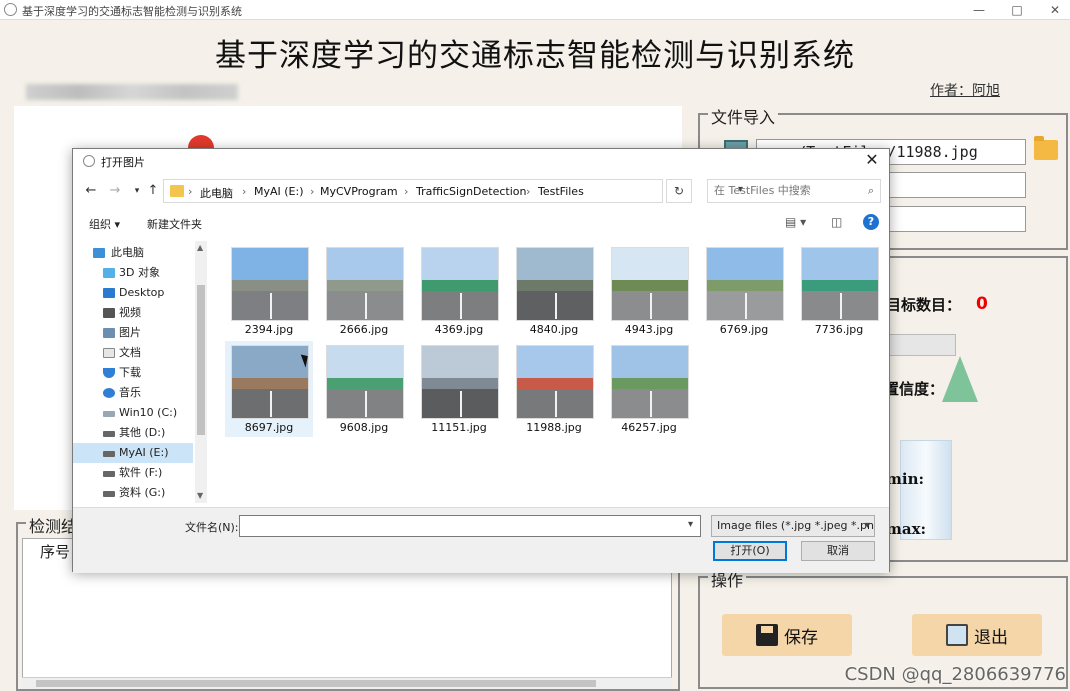 The width and height of the screenshot is (1070, 691). Describe the element at coordinates (133, 433) in the screenshot. I see `nav-item-drive-d: 其他 (D:)` at that location.